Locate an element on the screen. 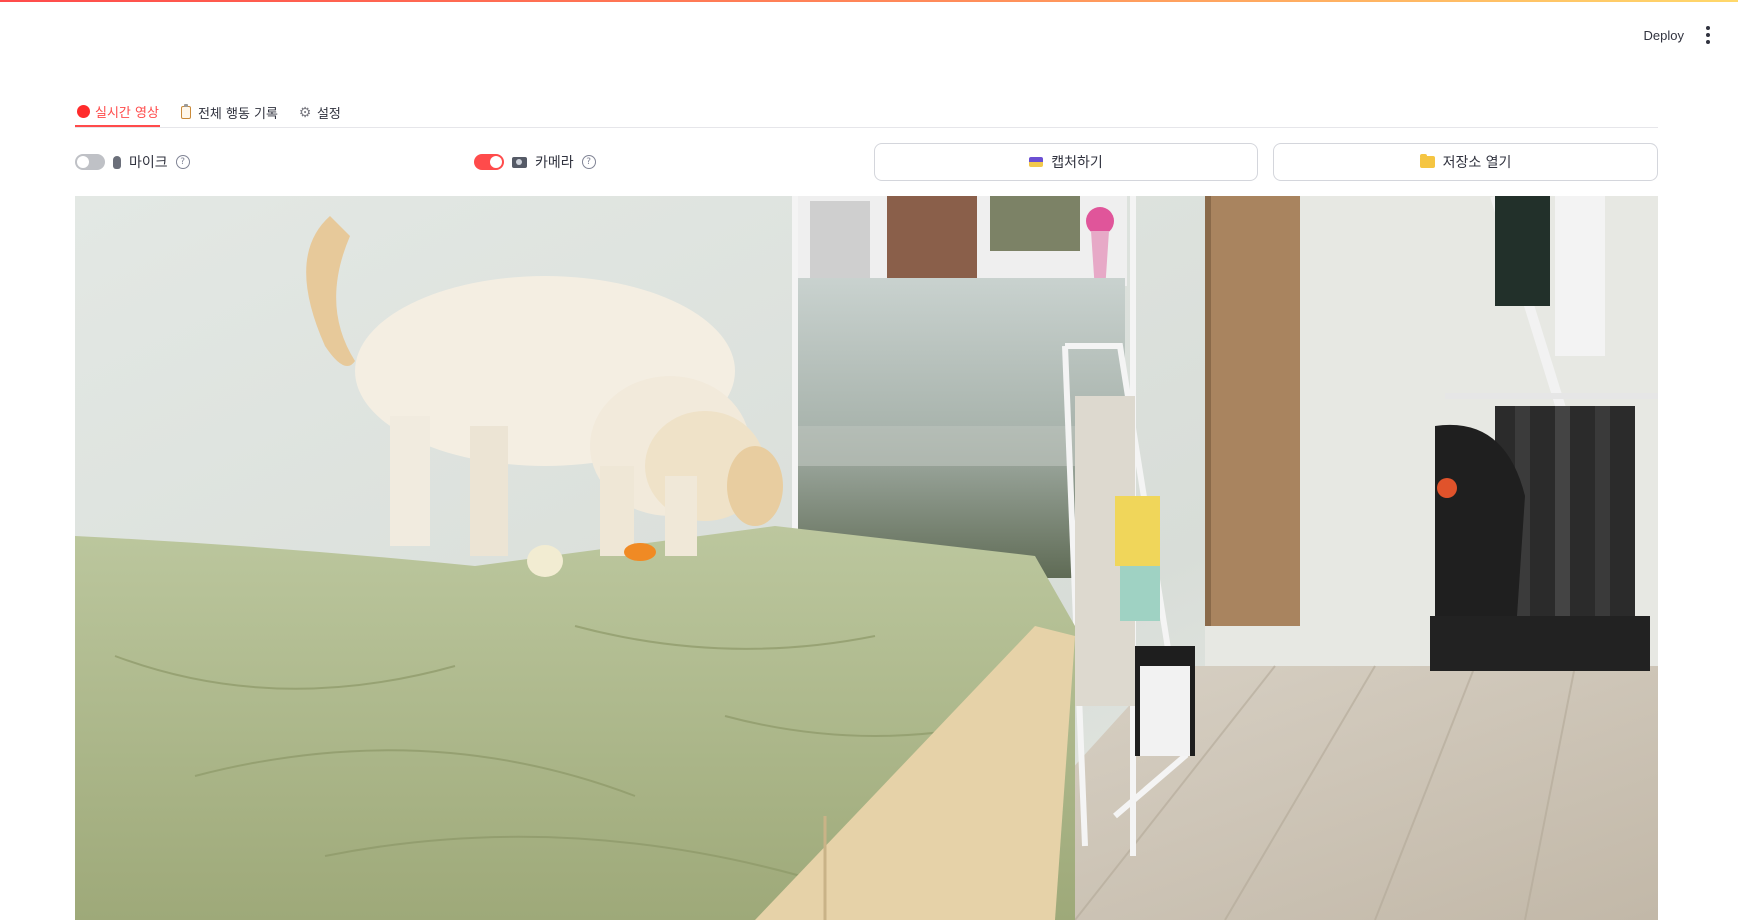 Image resolution: width=1738 pixels, height=920 pixels. kebab-menu-icon is located at coordinates (1708, 35).